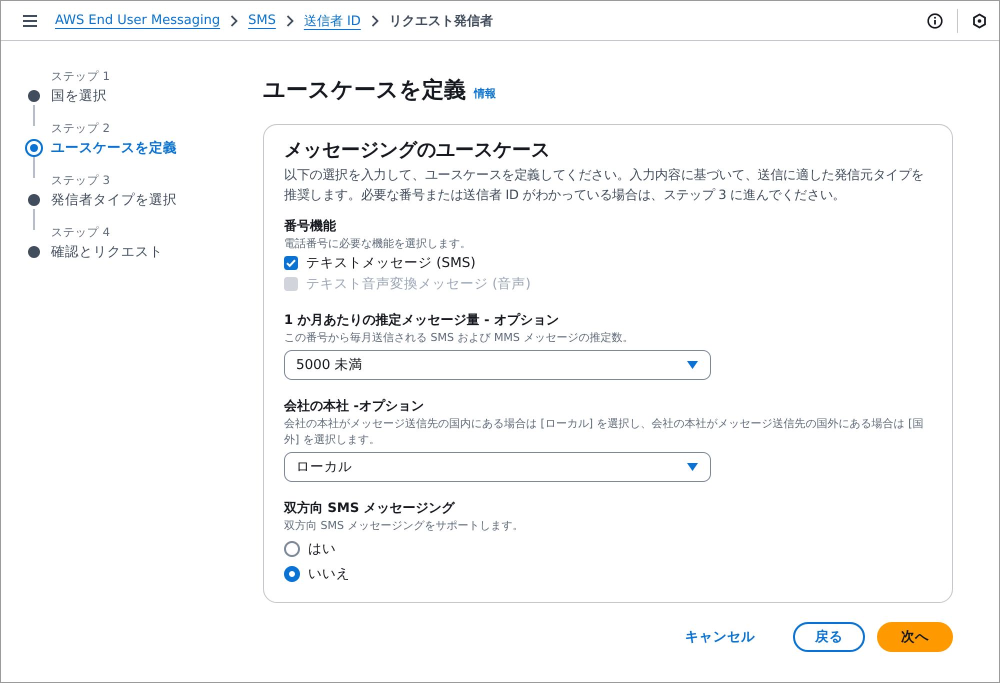  I want to click on radio-label: いいえ, so click(329, 574).